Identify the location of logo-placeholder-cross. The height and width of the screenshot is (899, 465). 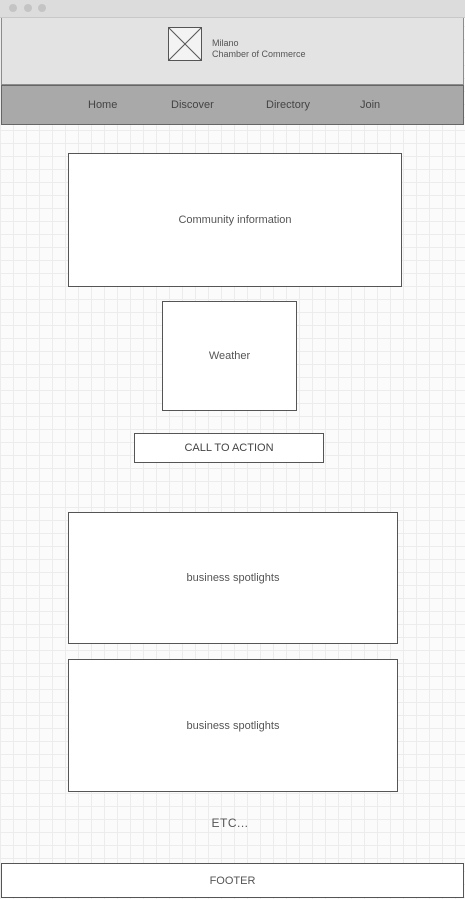
(185, 44).